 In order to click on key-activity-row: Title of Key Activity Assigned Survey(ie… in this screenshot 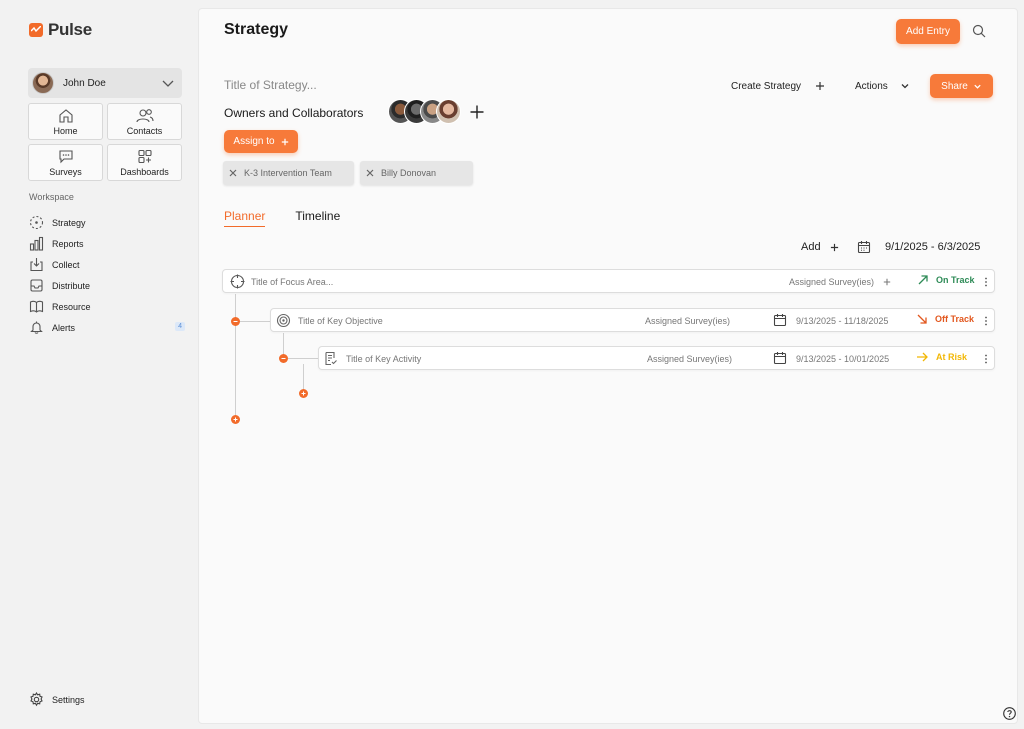, I will do `click(656, 358)`.